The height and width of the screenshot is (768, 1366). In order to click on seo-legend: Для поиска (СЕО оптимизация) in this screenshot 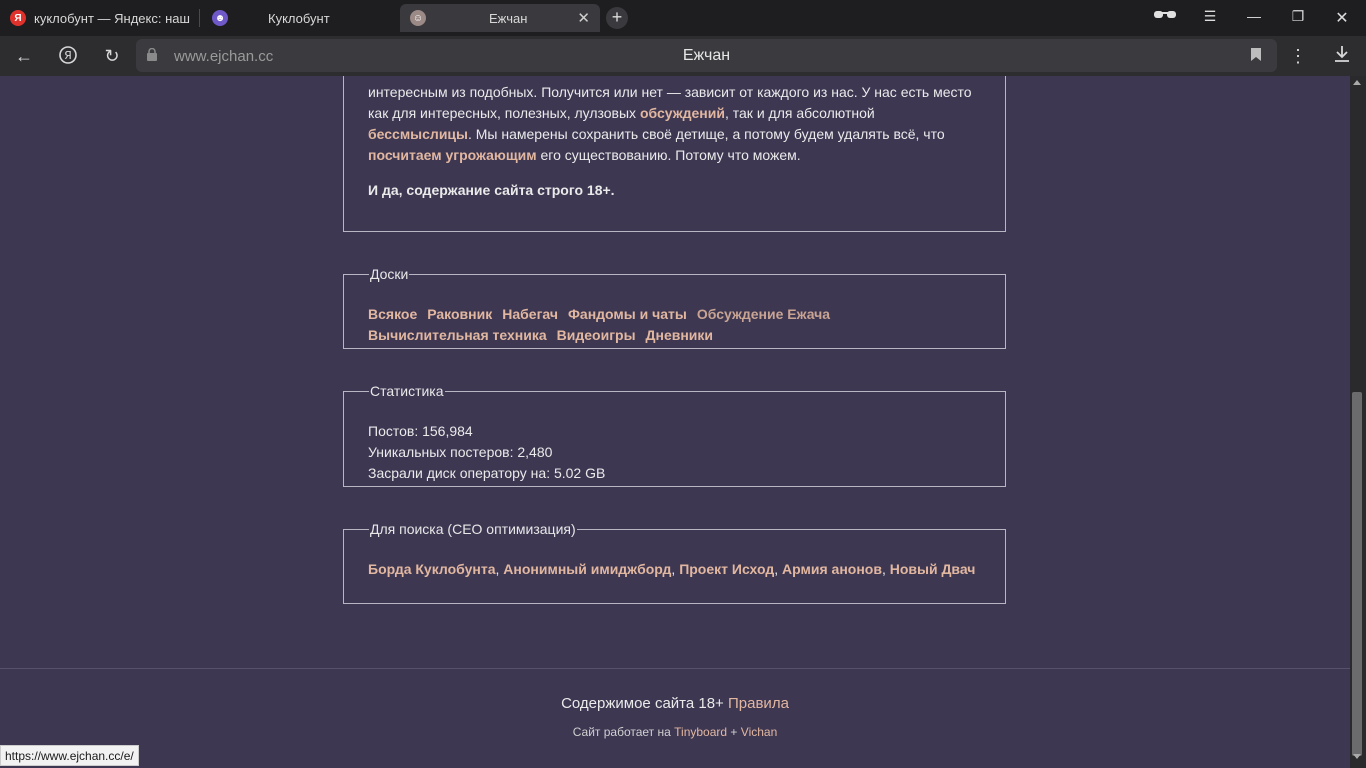, I will do `click(473, 529)`.